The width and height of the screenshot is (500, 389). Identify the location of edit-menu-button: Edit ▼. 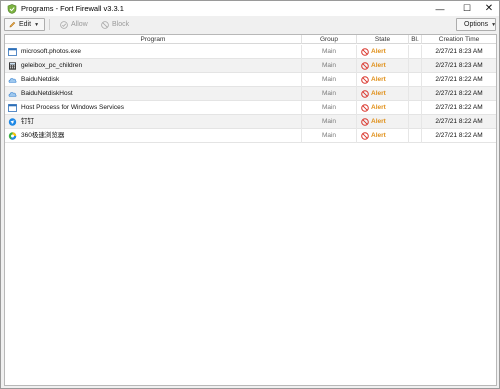
(24, 24).